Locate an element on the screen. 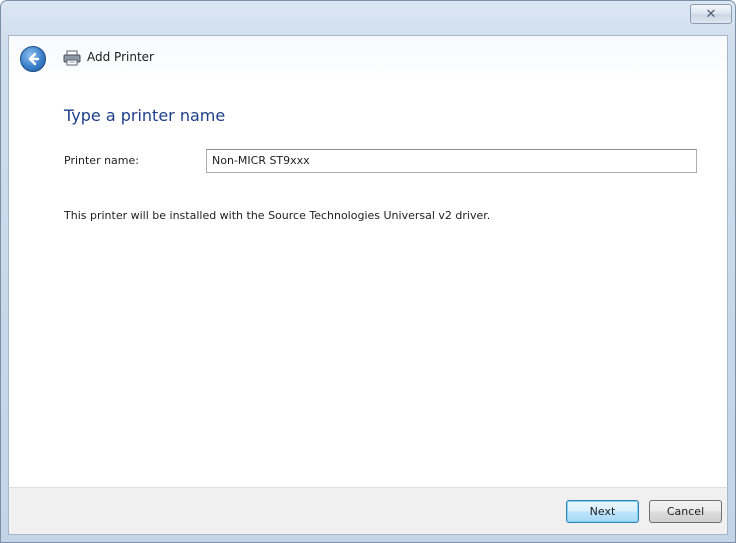  close-button: ✕ is located at coordinates (711, 14).